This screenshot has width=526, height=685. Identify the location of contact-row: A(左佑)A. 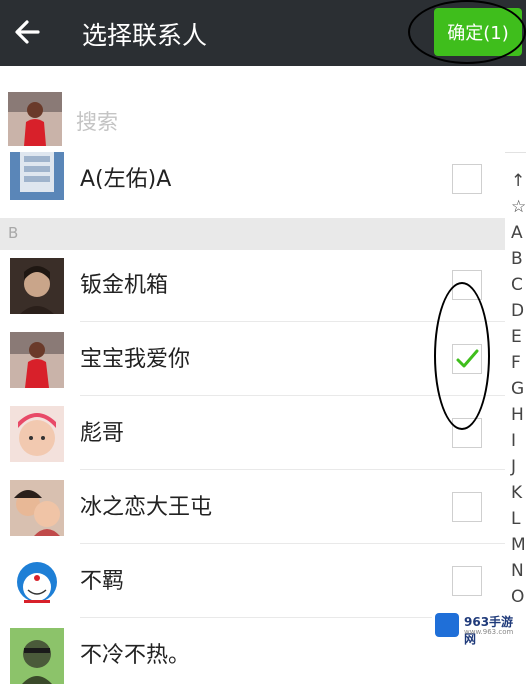
(252, 188).